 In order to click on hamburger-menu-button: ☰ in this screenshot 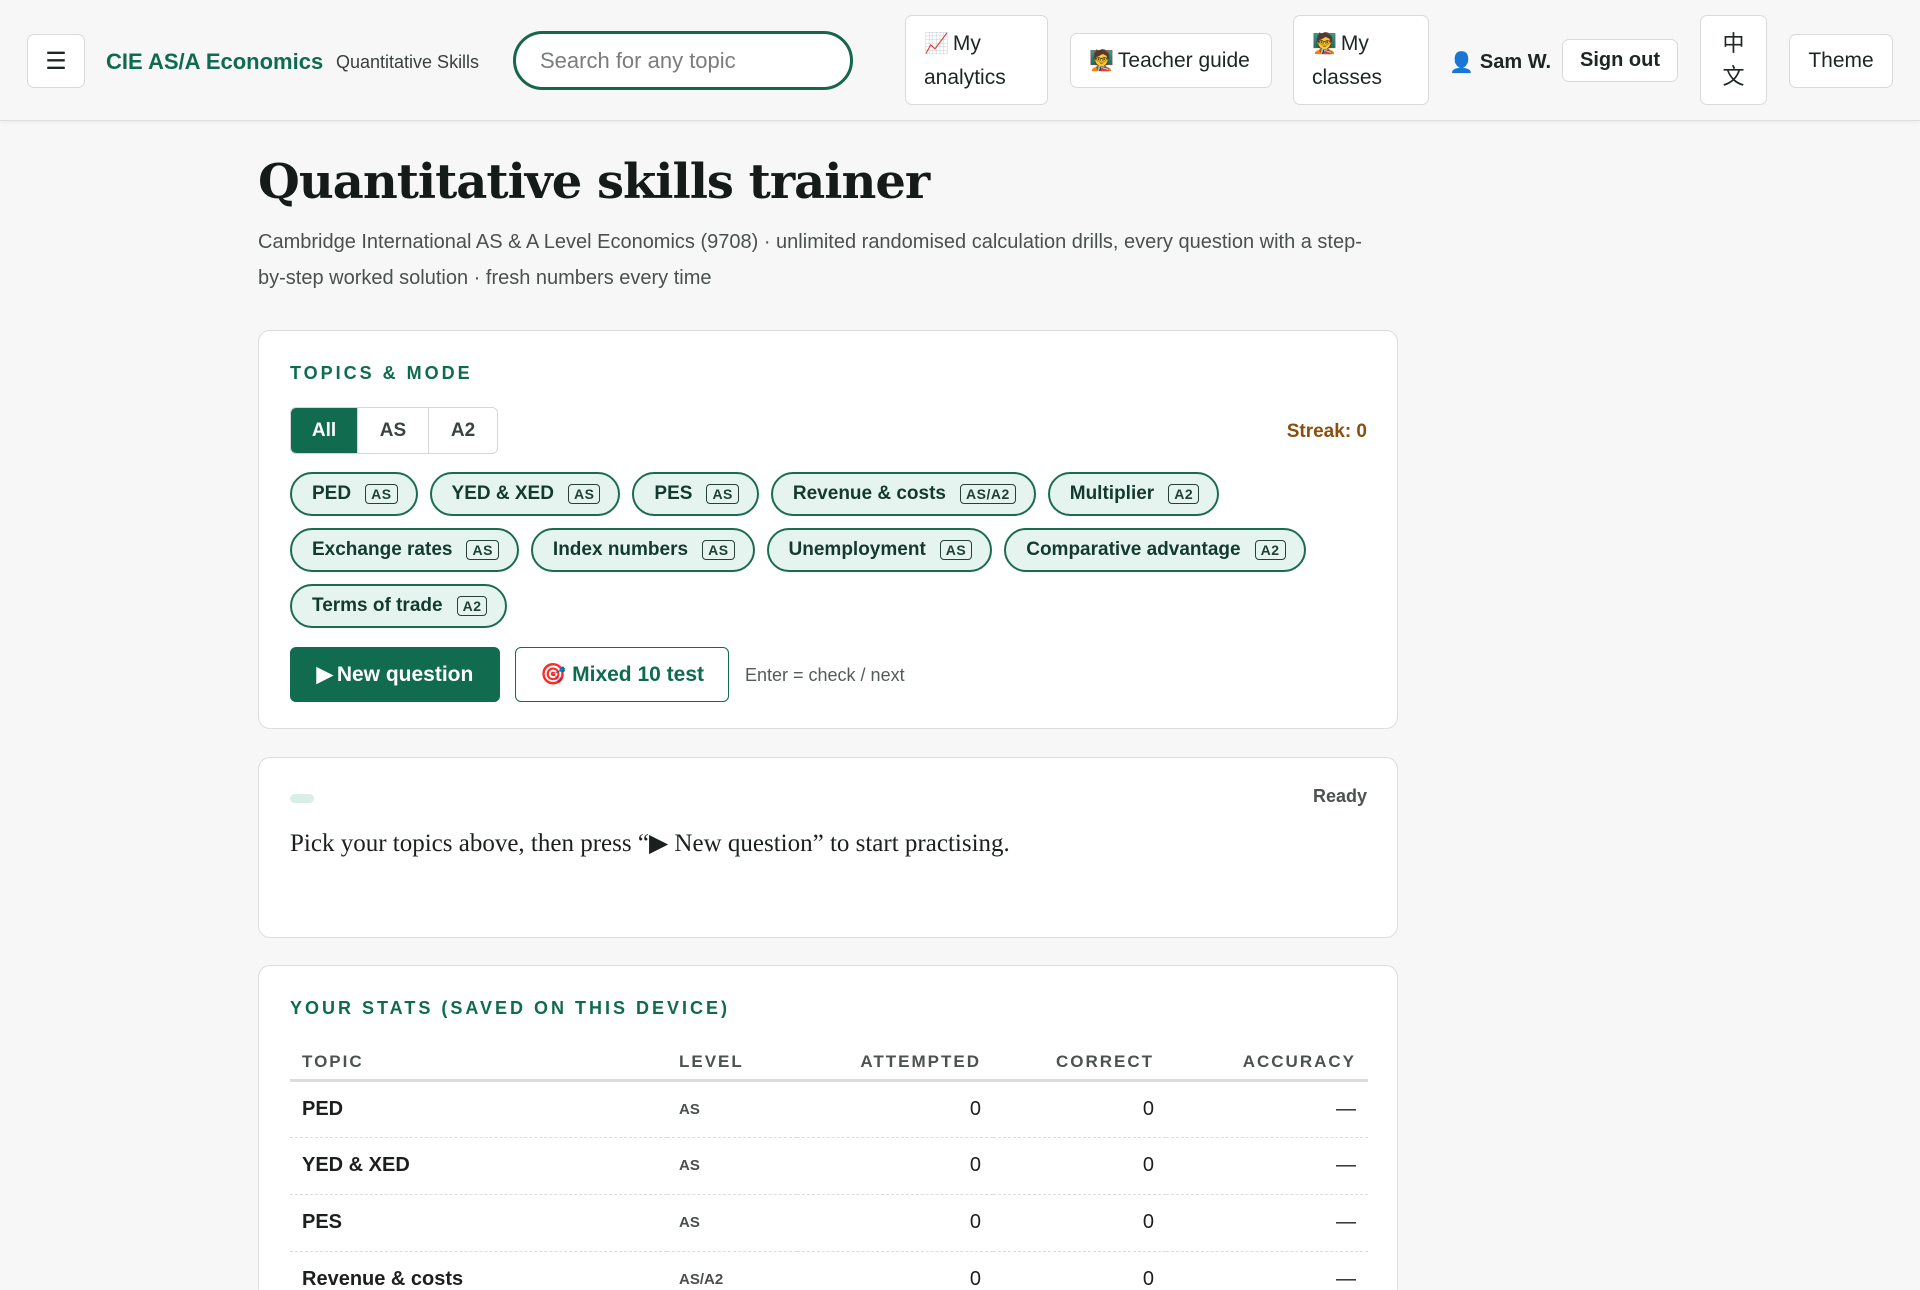, I will do `click(56, 61)`.